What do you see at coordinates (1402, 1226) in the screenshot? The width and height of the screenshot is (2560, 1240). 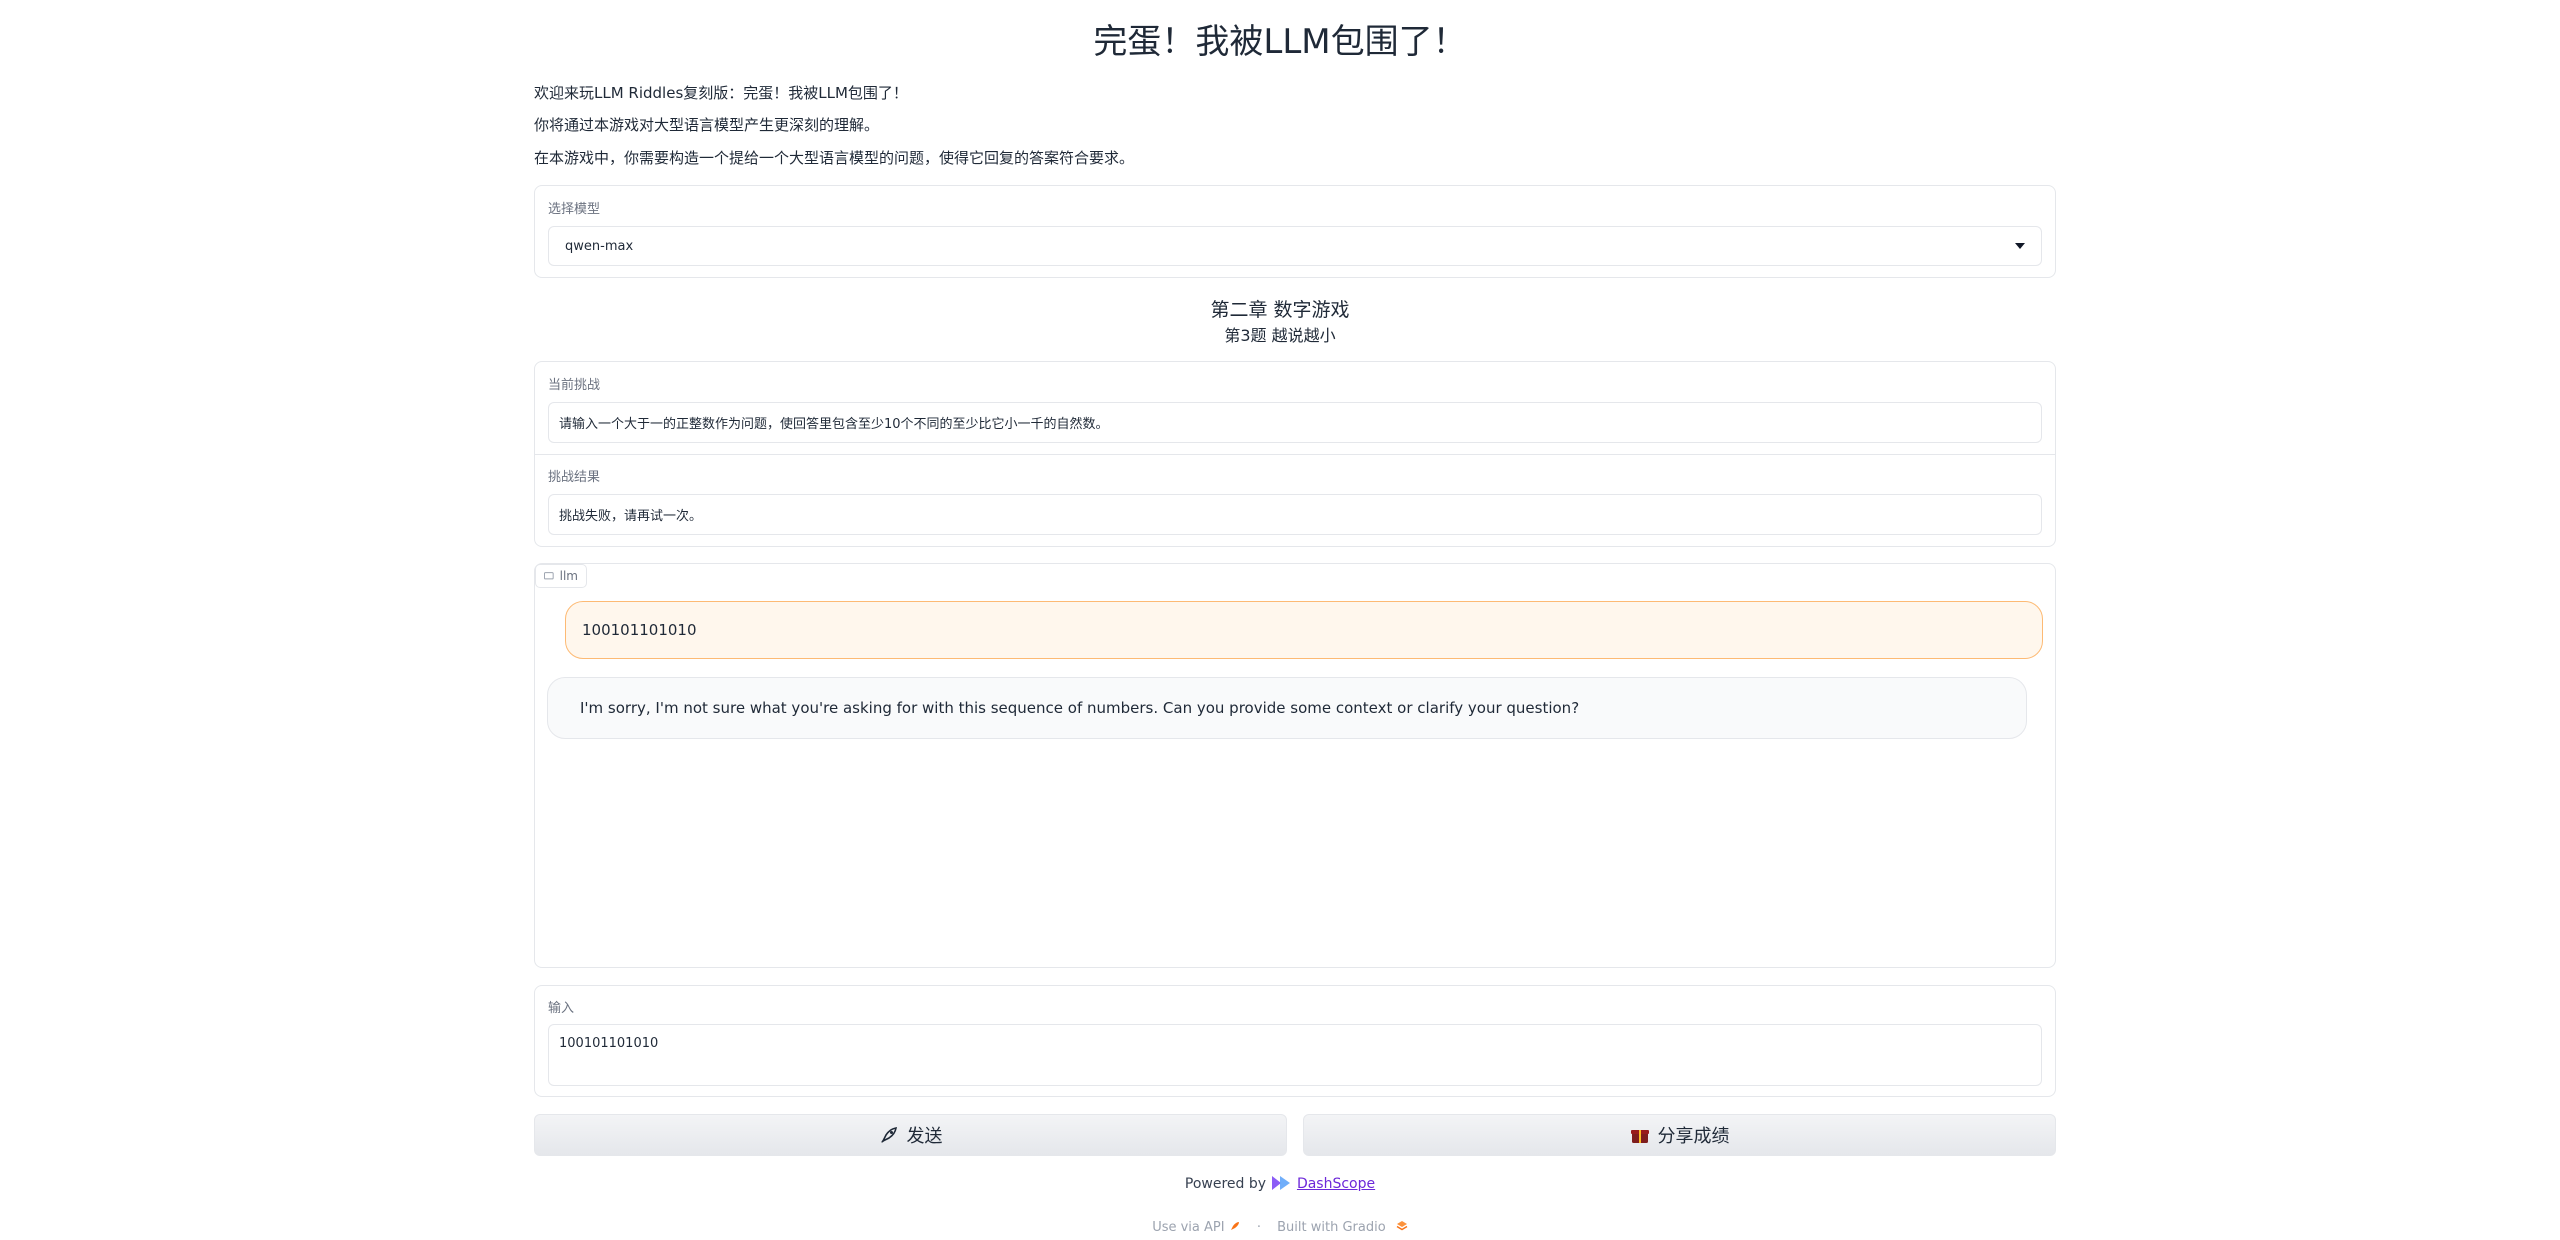 I see `gradio-logo-icon` at bounding box center [1402, 1226].